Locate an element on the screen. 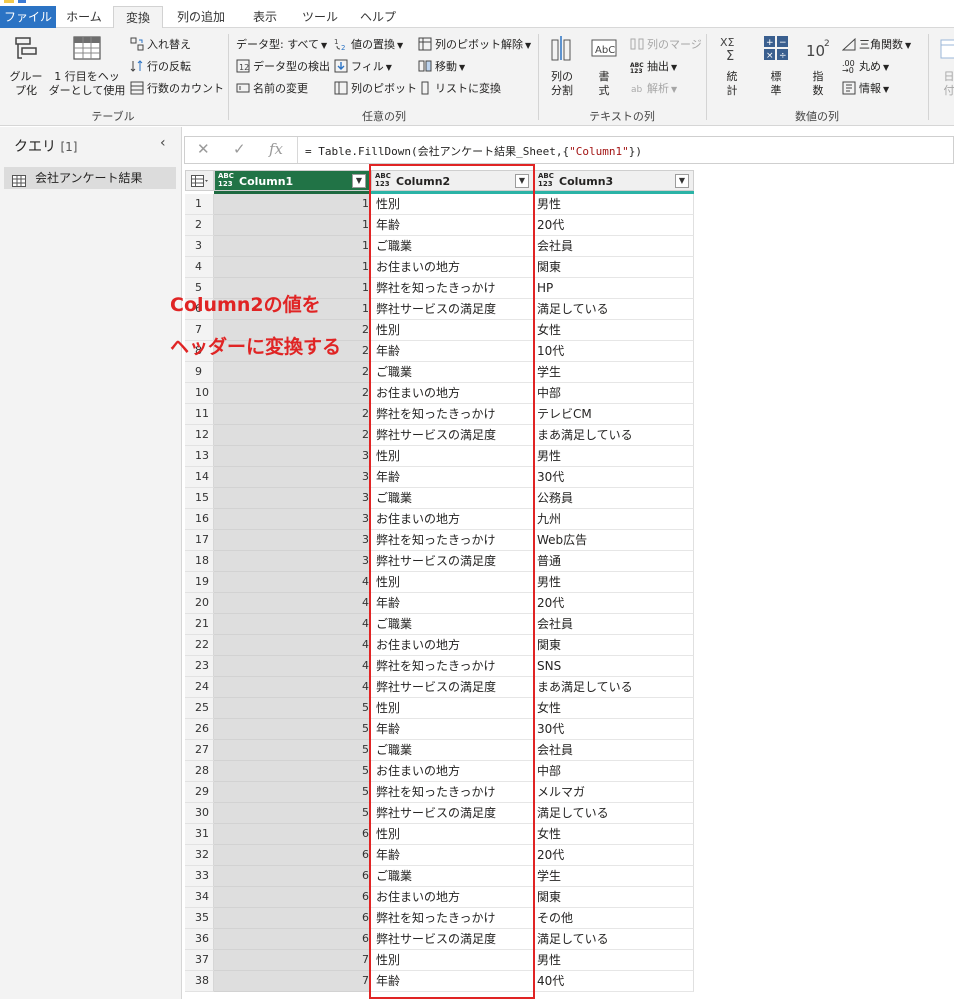 This screenshot has height=1007, width=954. extract-button: ABC 123 抽出 ▼ is located at coordinates (653, 67).